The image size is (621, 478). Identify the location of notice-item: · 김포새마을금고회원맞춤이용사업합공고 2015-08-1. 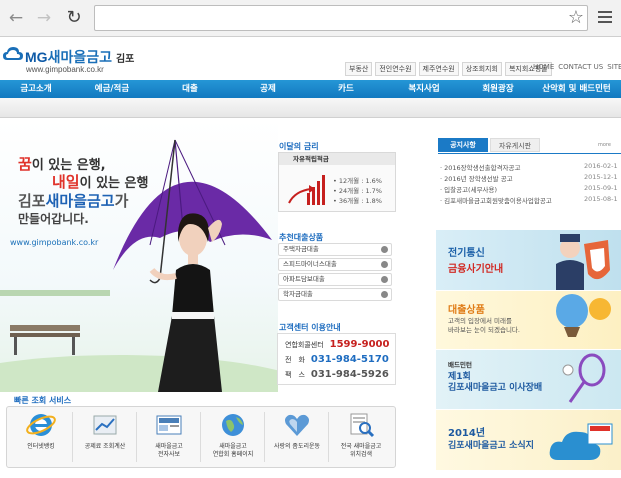
(530, 200).